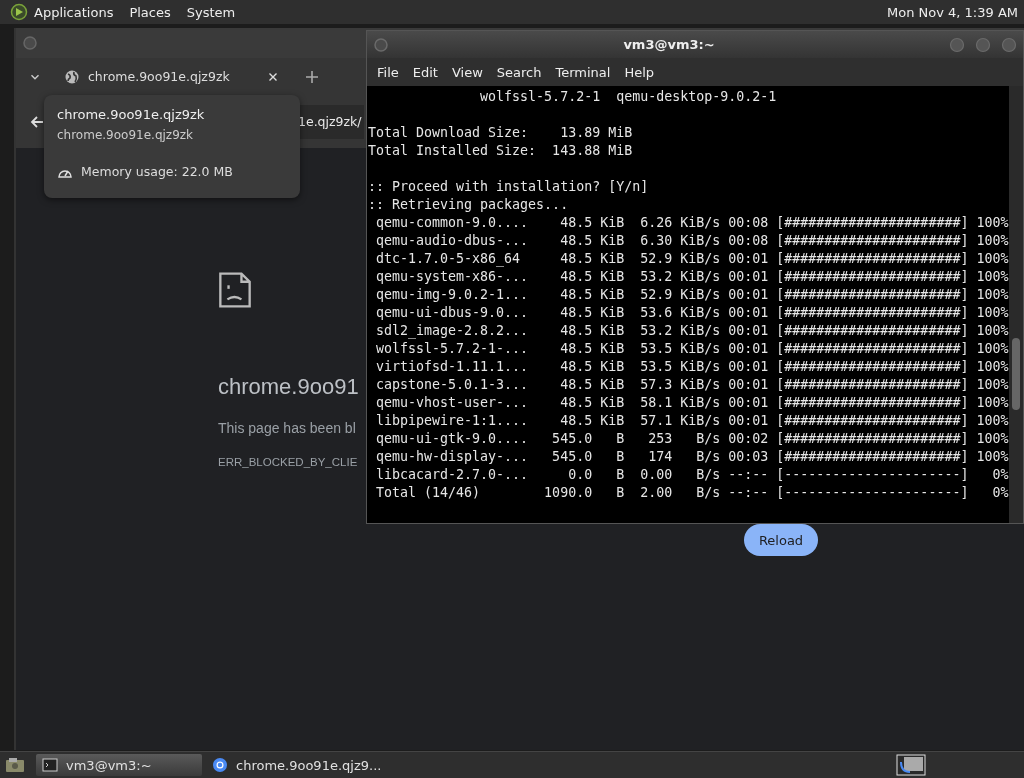 This screenshot has width=1024, height=778. Describe the element at coordinates (50, 765) in the screenshot. I see `terminal-icon` at that location.